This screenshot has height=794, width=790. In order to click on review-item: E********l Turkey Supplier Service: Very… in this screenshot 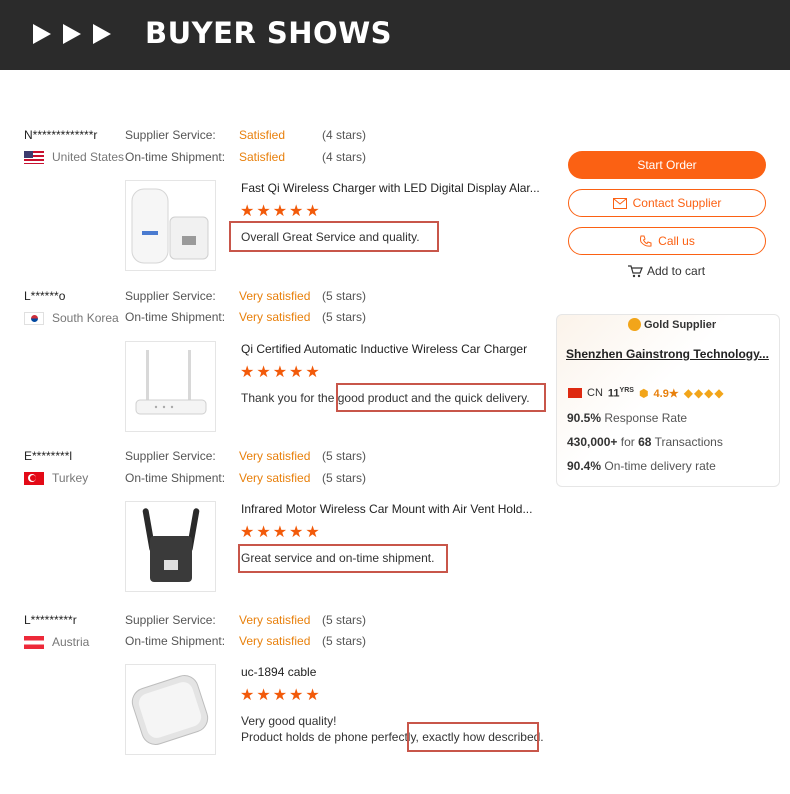, I will do `click(280, 521)`.